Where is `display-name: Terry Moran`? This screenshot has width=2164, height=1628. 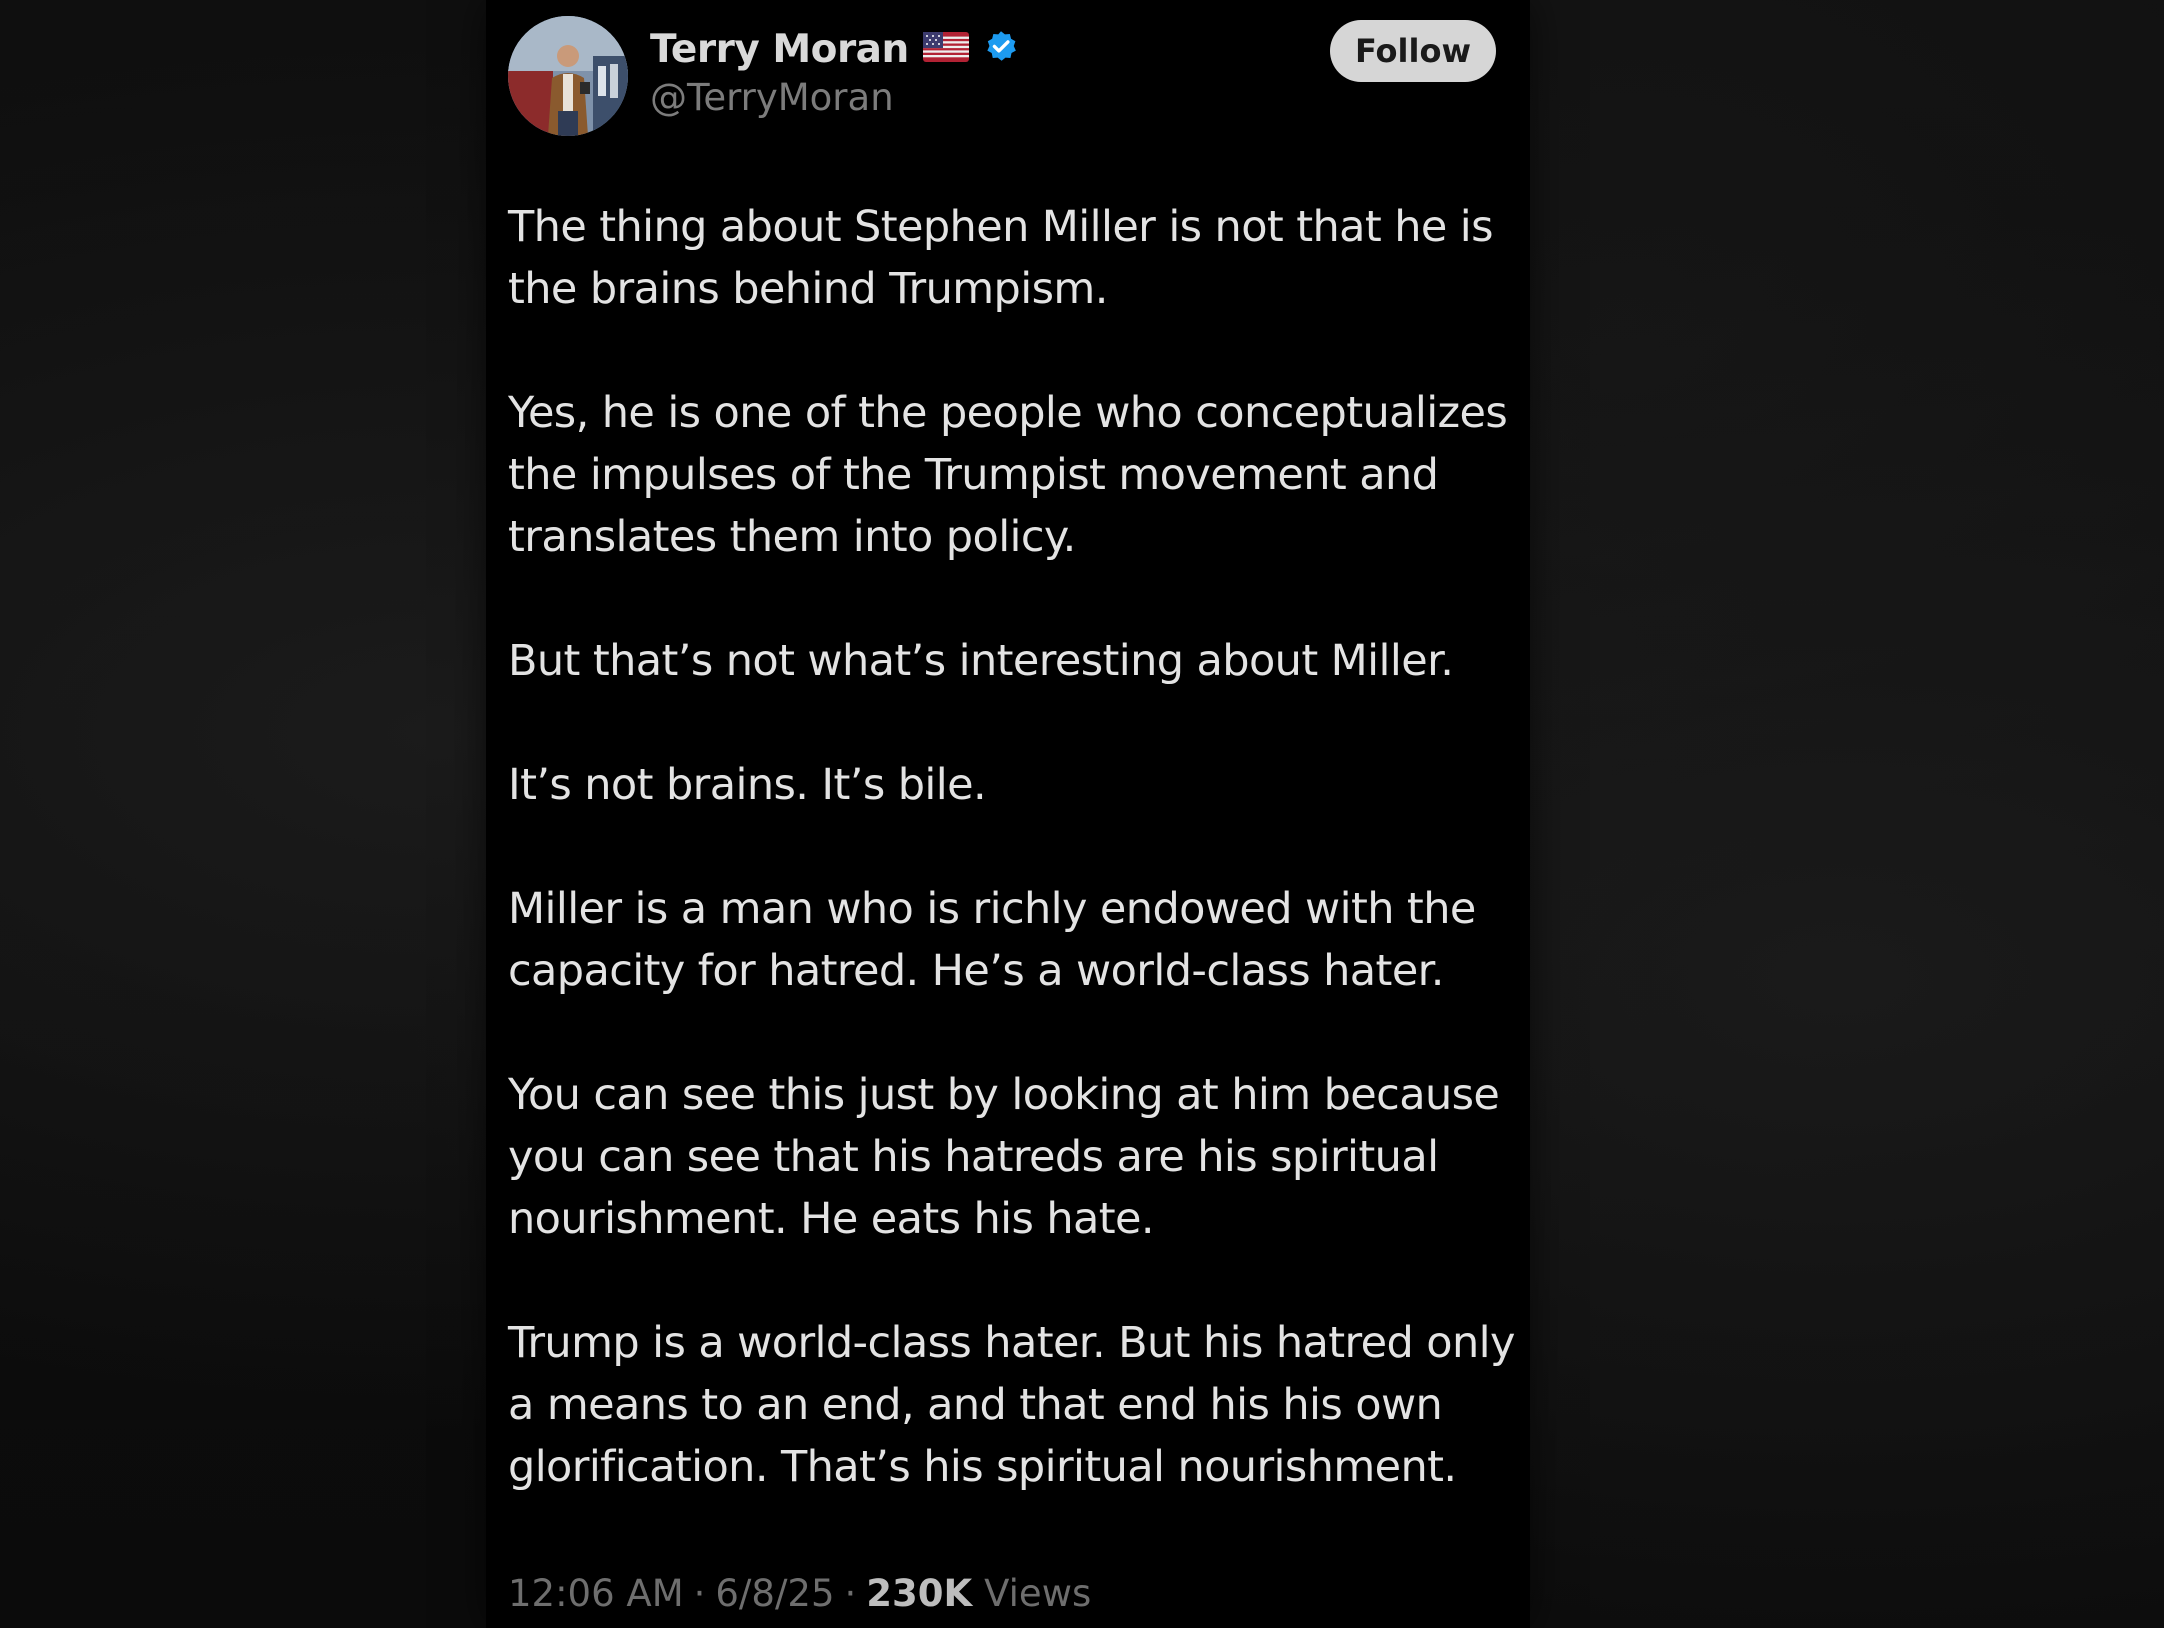
display-name: Terry Moran is located at coordinates (779, 49).